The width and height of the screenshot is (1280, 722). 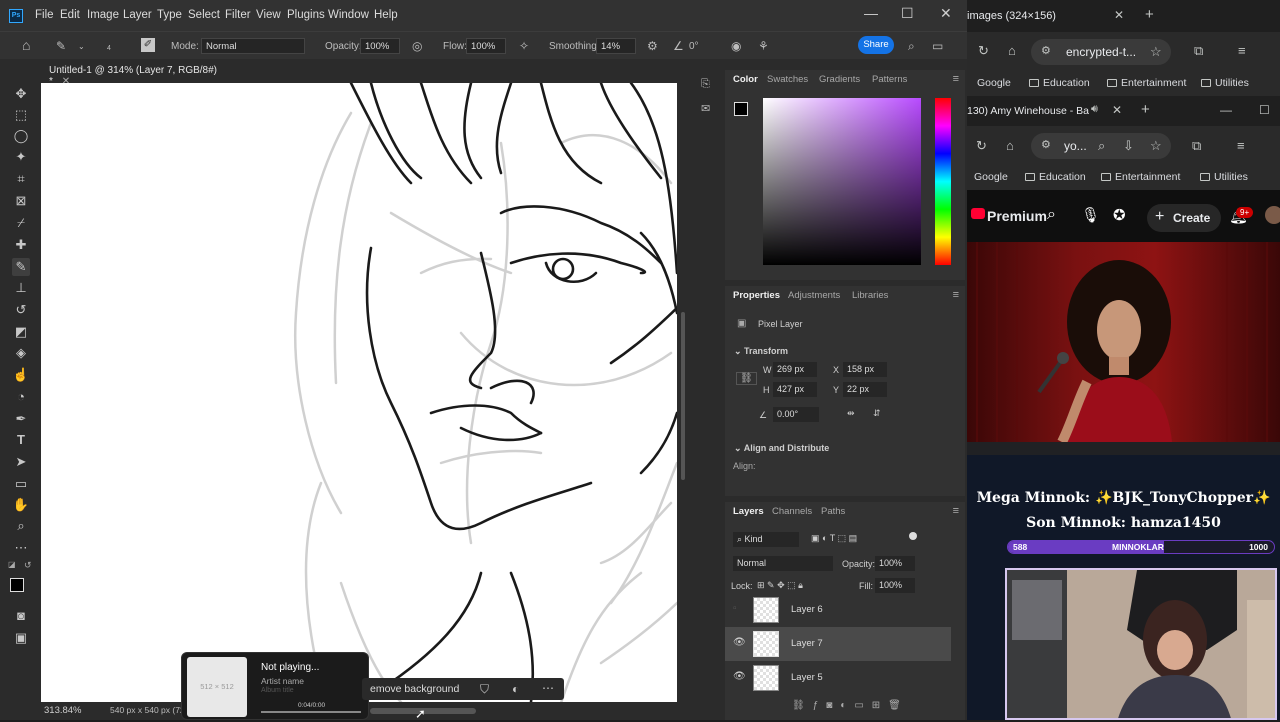 What do you see at coordinates (21, 115) in the screenshot?
I see `marquee-tool-icon: ⬚` at bounding box center [21, 115].